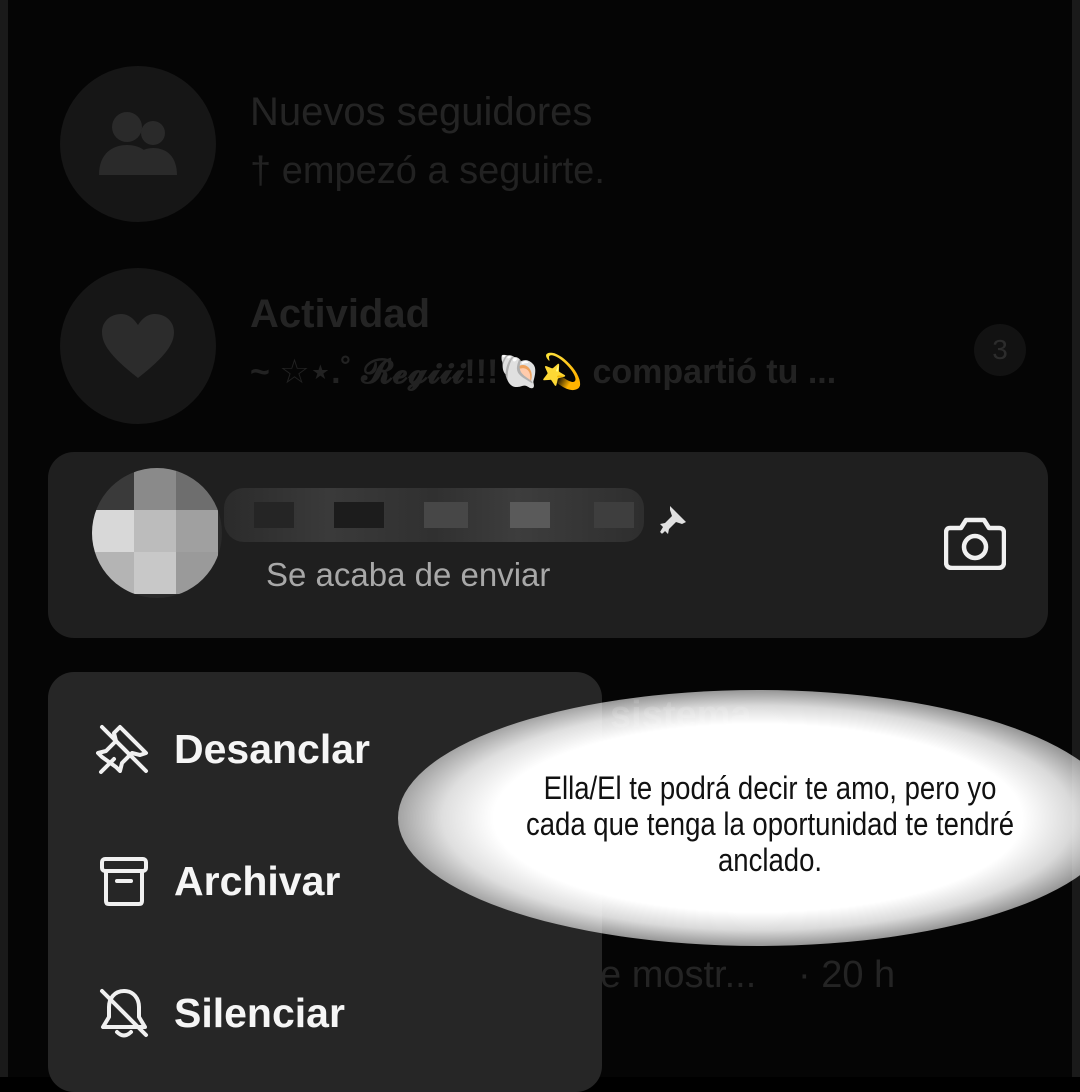 Image resolution: width=1080 pixels, height=1092 pixels. What do you see at coordinates (1000, 350) in the screenshot?
I see `activity-count-badge: 3` at bounding box center [1000, 350].